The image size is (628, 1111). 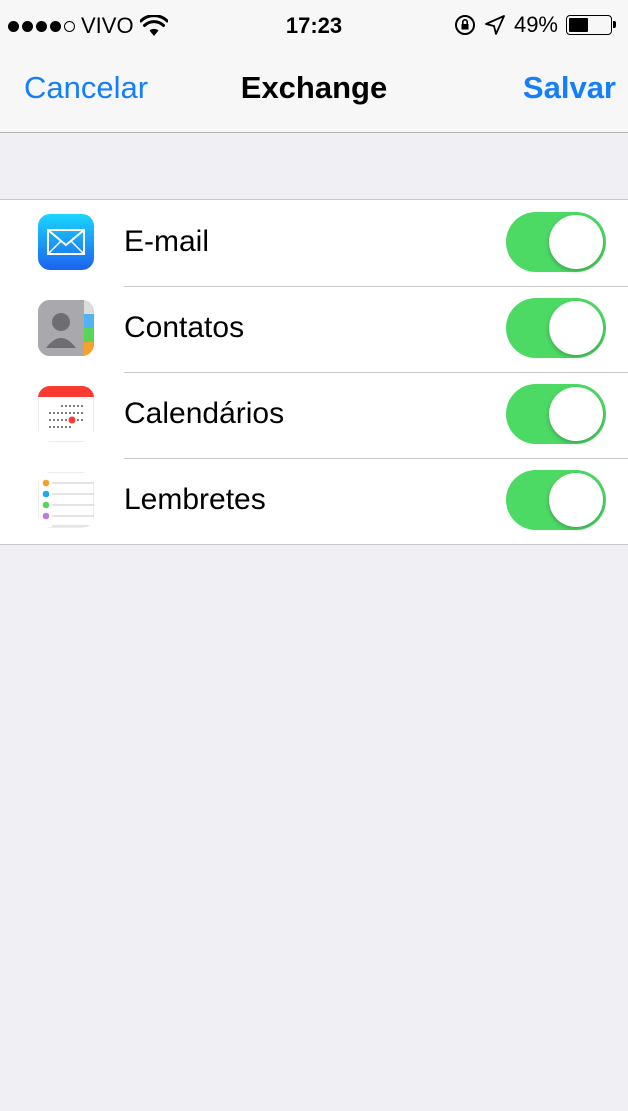 I want to click on status-bar: VIVO 17:23 49%, so click(x=314, y=24).